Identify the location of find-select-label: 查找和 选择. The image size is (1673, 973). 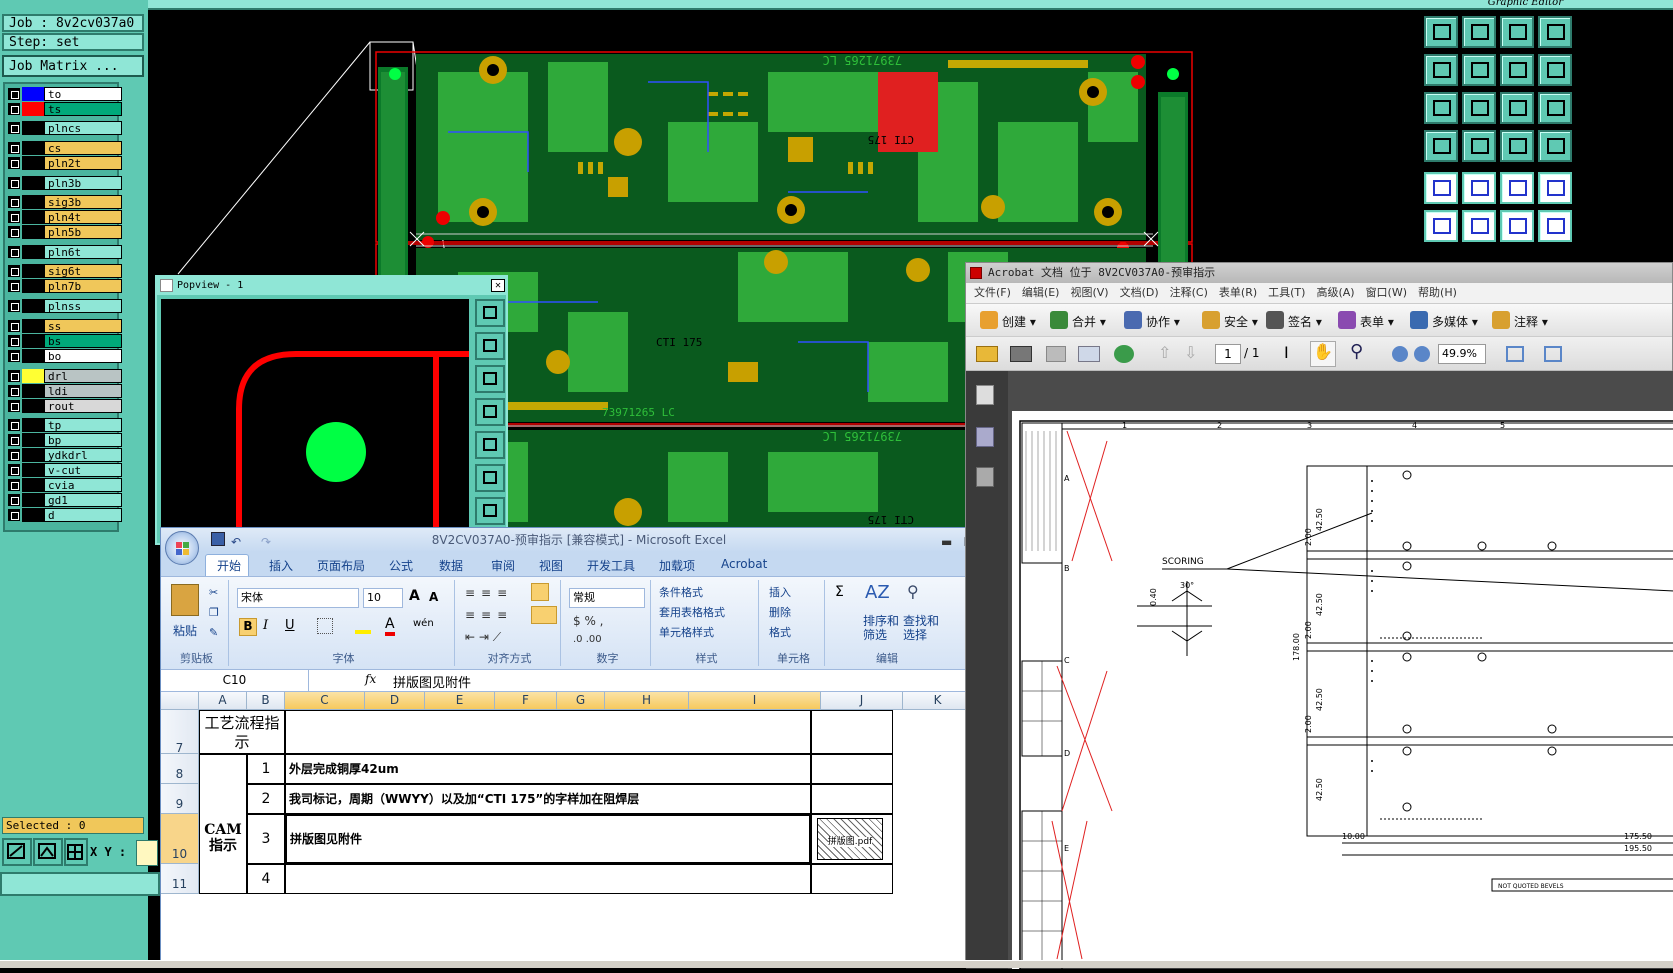
(921, 628).